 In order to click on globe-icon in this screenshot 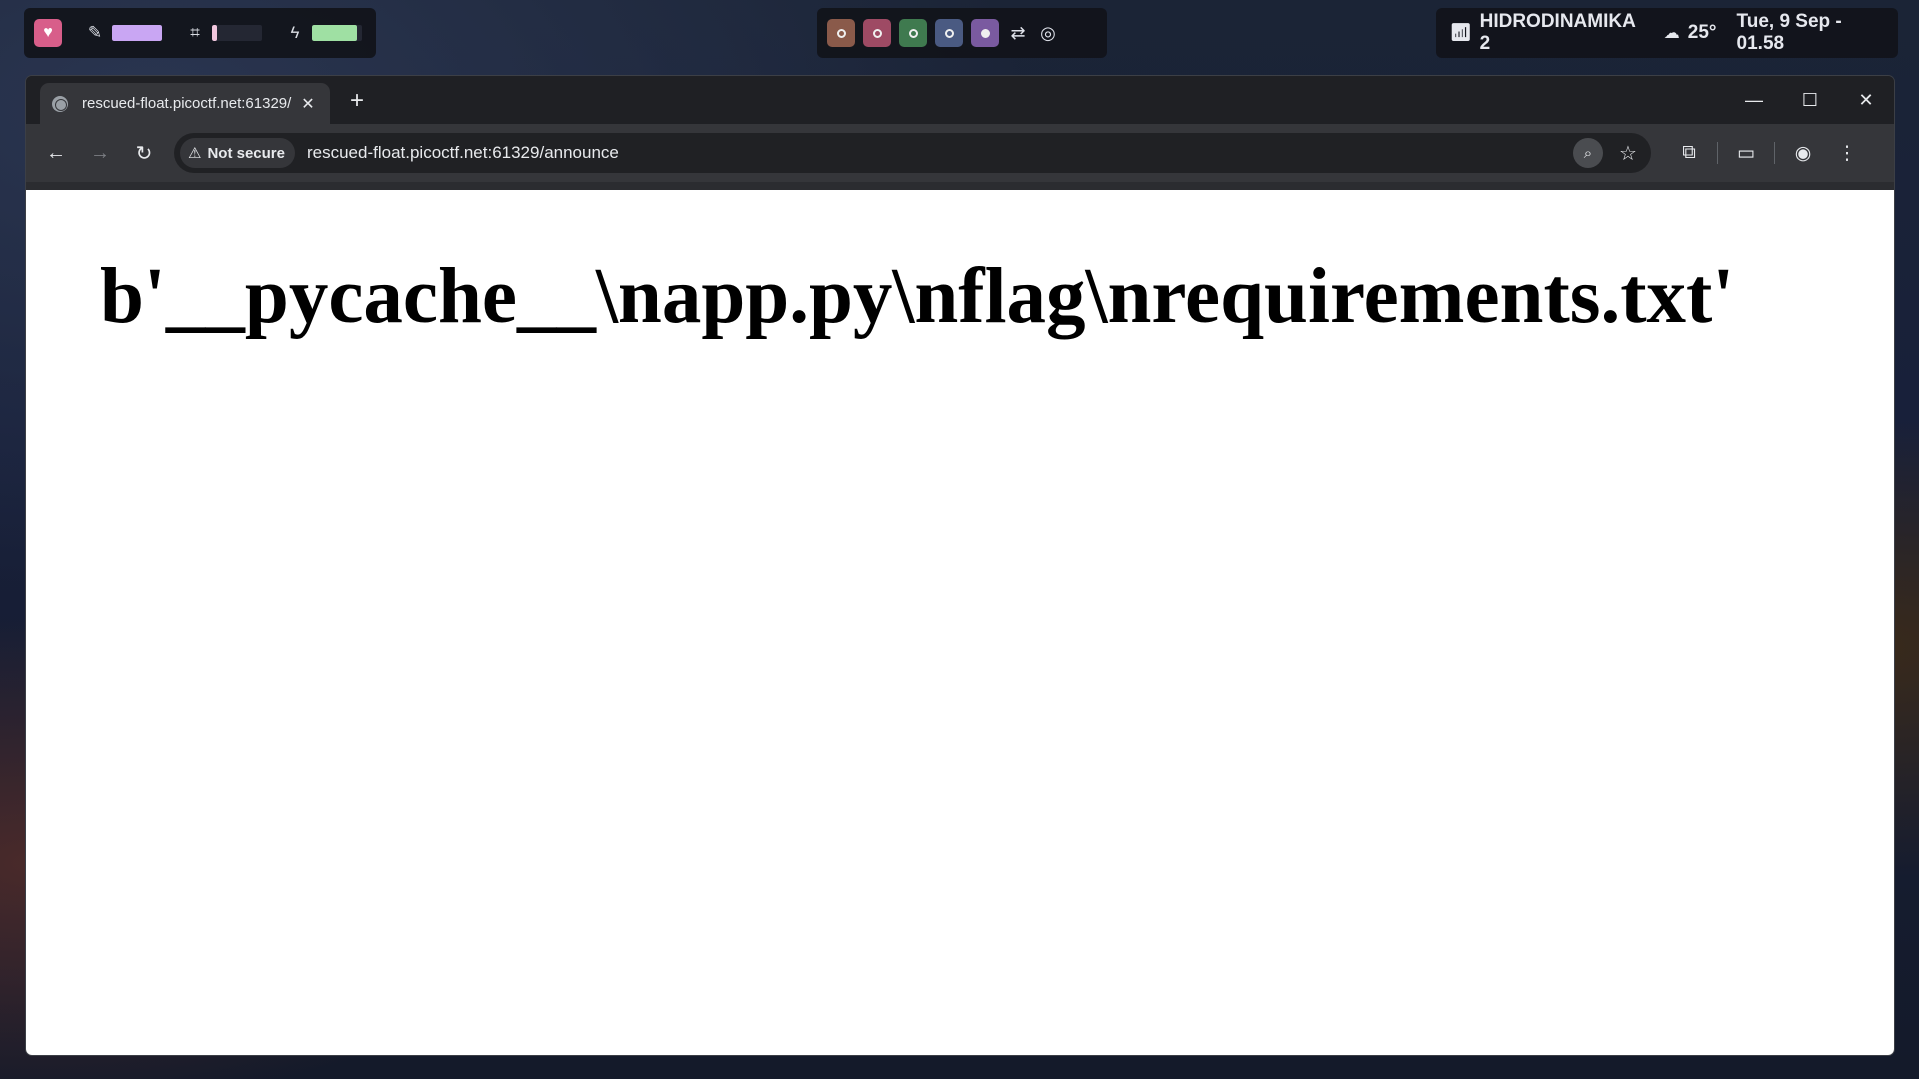, I will do `click(60, 103)`.